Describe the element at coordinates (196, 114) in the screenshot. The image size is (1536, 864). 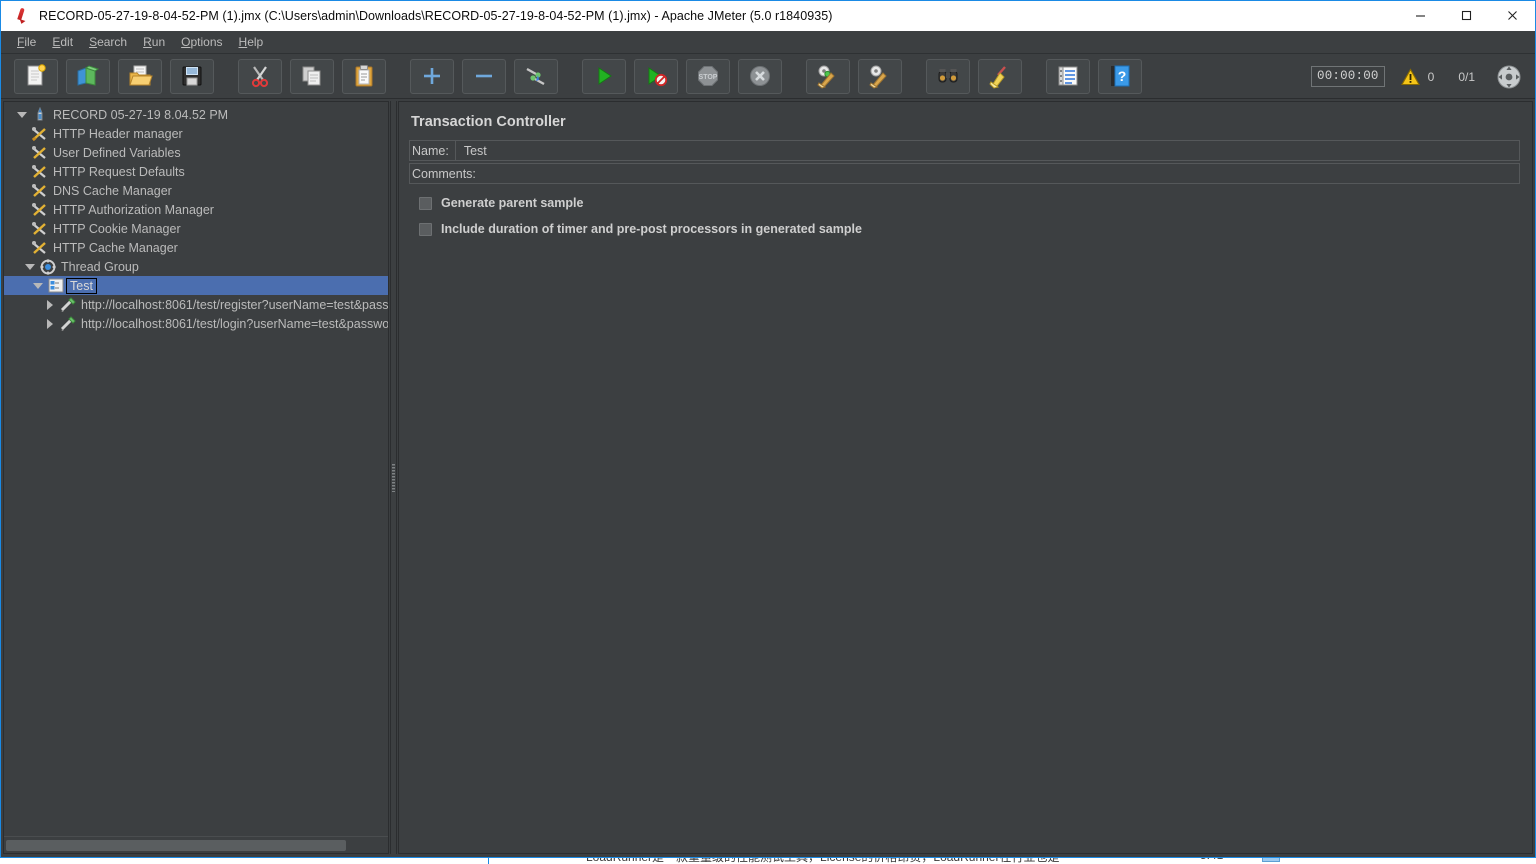
I see `tree-node-test-plan: RECORD 05-27-19 8.04.52 PM` at that location.